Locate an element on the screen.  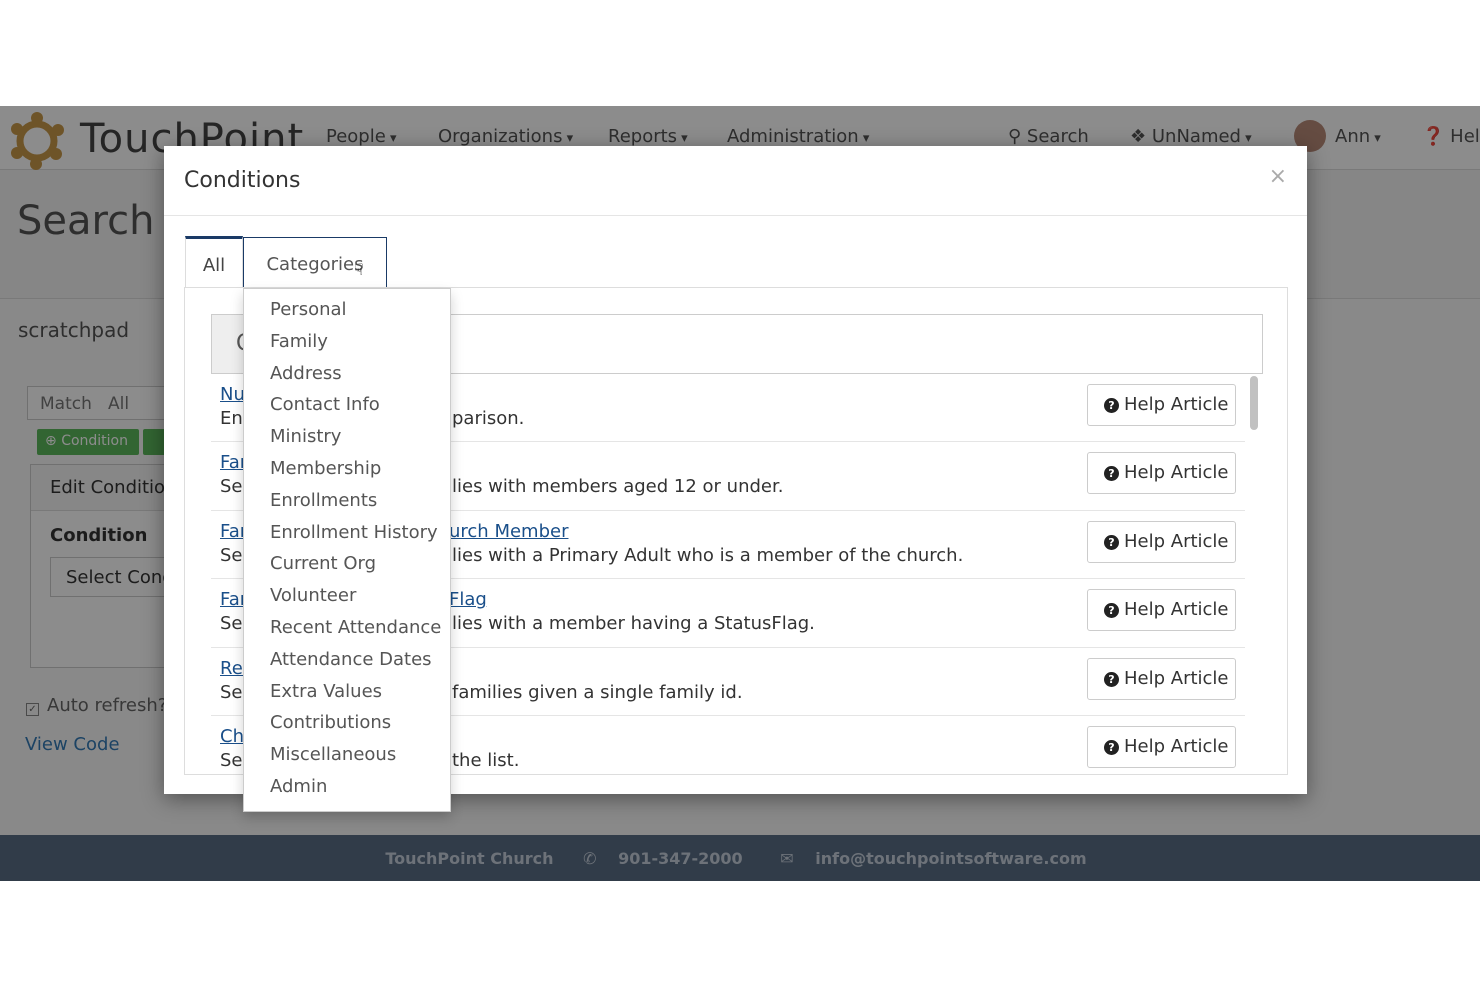
tab-categories-label: Categories is located at coordinates (315, 264).